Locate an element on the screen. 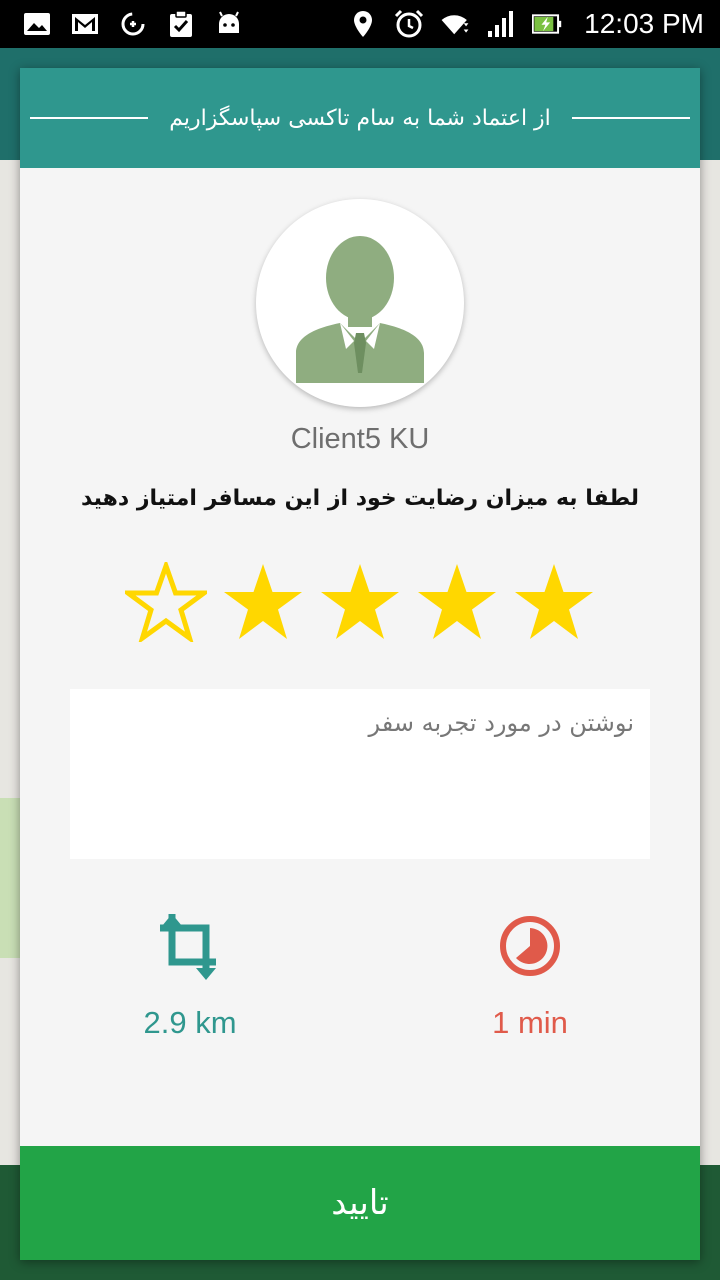 Image resolution: width=720 pixels, height=1280 pixels. system-icons: 12:03 PM is located at coordinates (526, 24).